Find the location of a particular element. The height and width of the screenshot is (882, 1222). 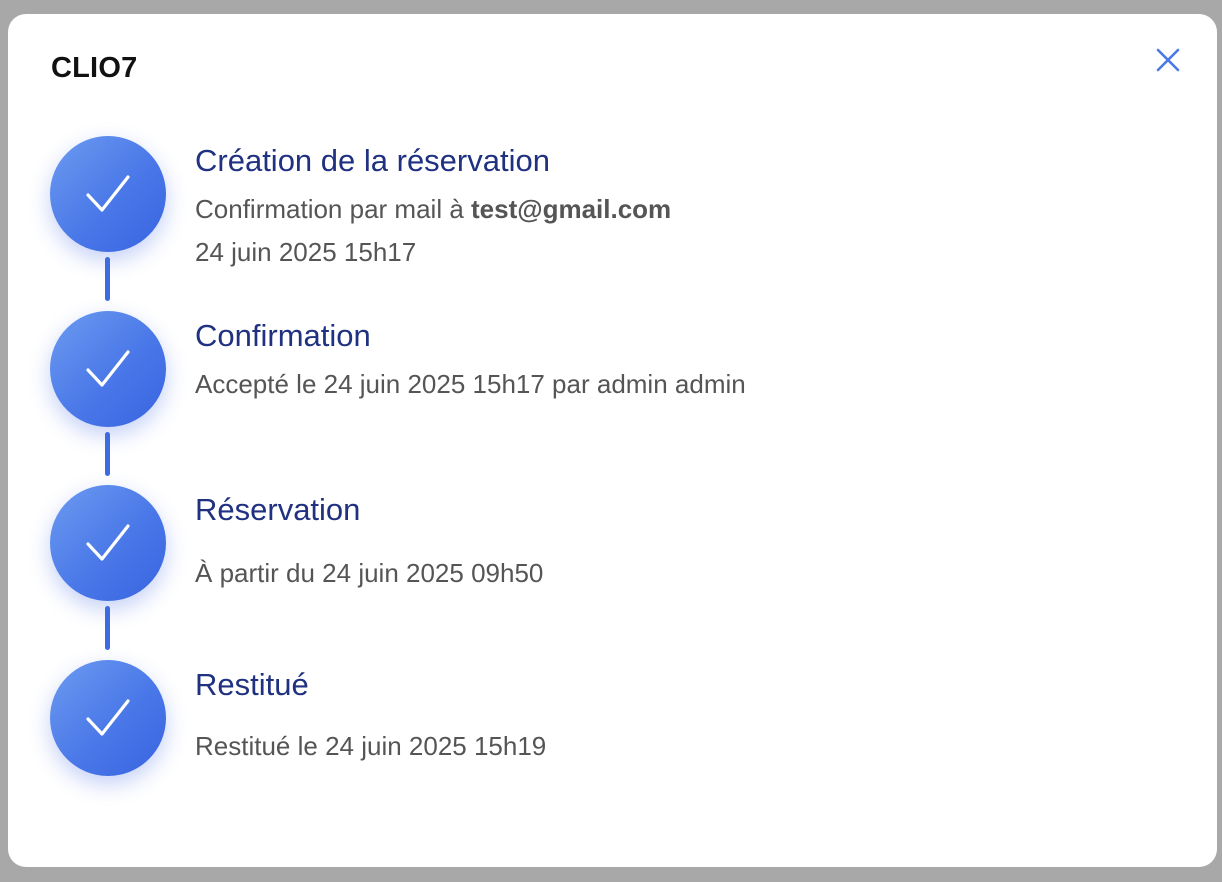

step-title: Restitué is located at coordinates (252, 684).